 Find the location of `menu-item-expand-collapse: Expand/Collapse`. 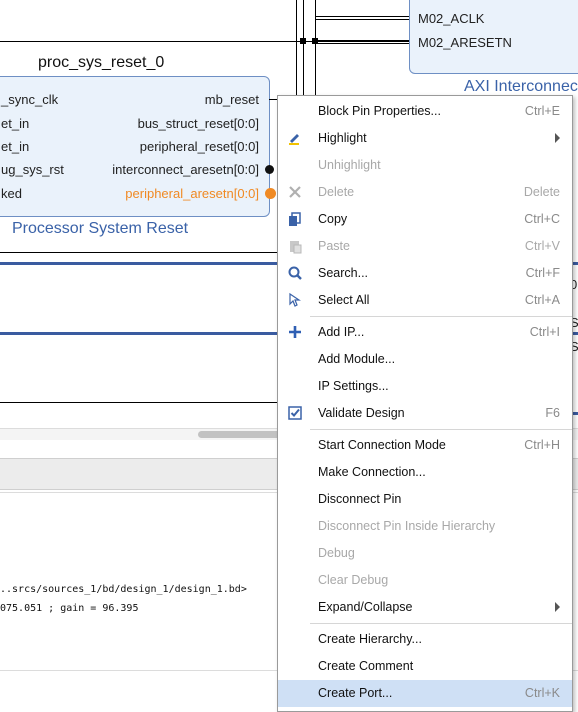

menu-item-expand-collapse: Expand/Collapse is located at coordinates (425, 607).